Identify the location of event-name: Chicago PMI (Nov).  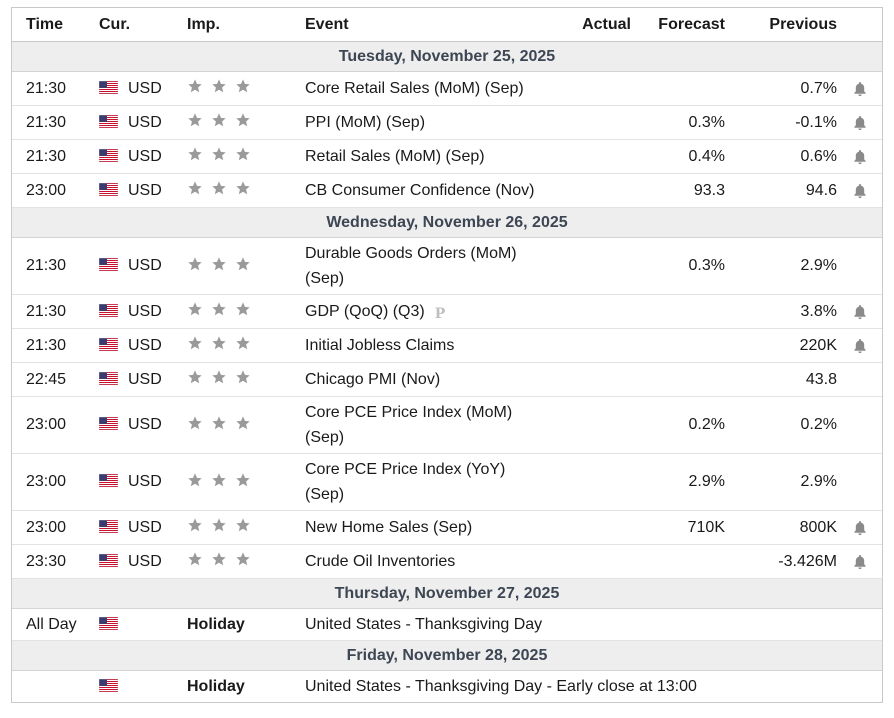
(372, 379).